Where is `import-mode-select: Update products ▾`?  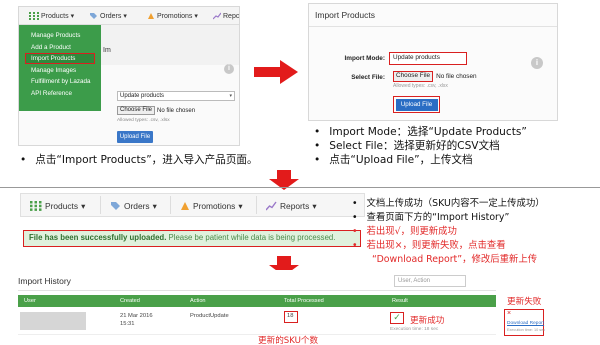
import-mode-select: Update products ▾ is located at coordinates (176, 96).